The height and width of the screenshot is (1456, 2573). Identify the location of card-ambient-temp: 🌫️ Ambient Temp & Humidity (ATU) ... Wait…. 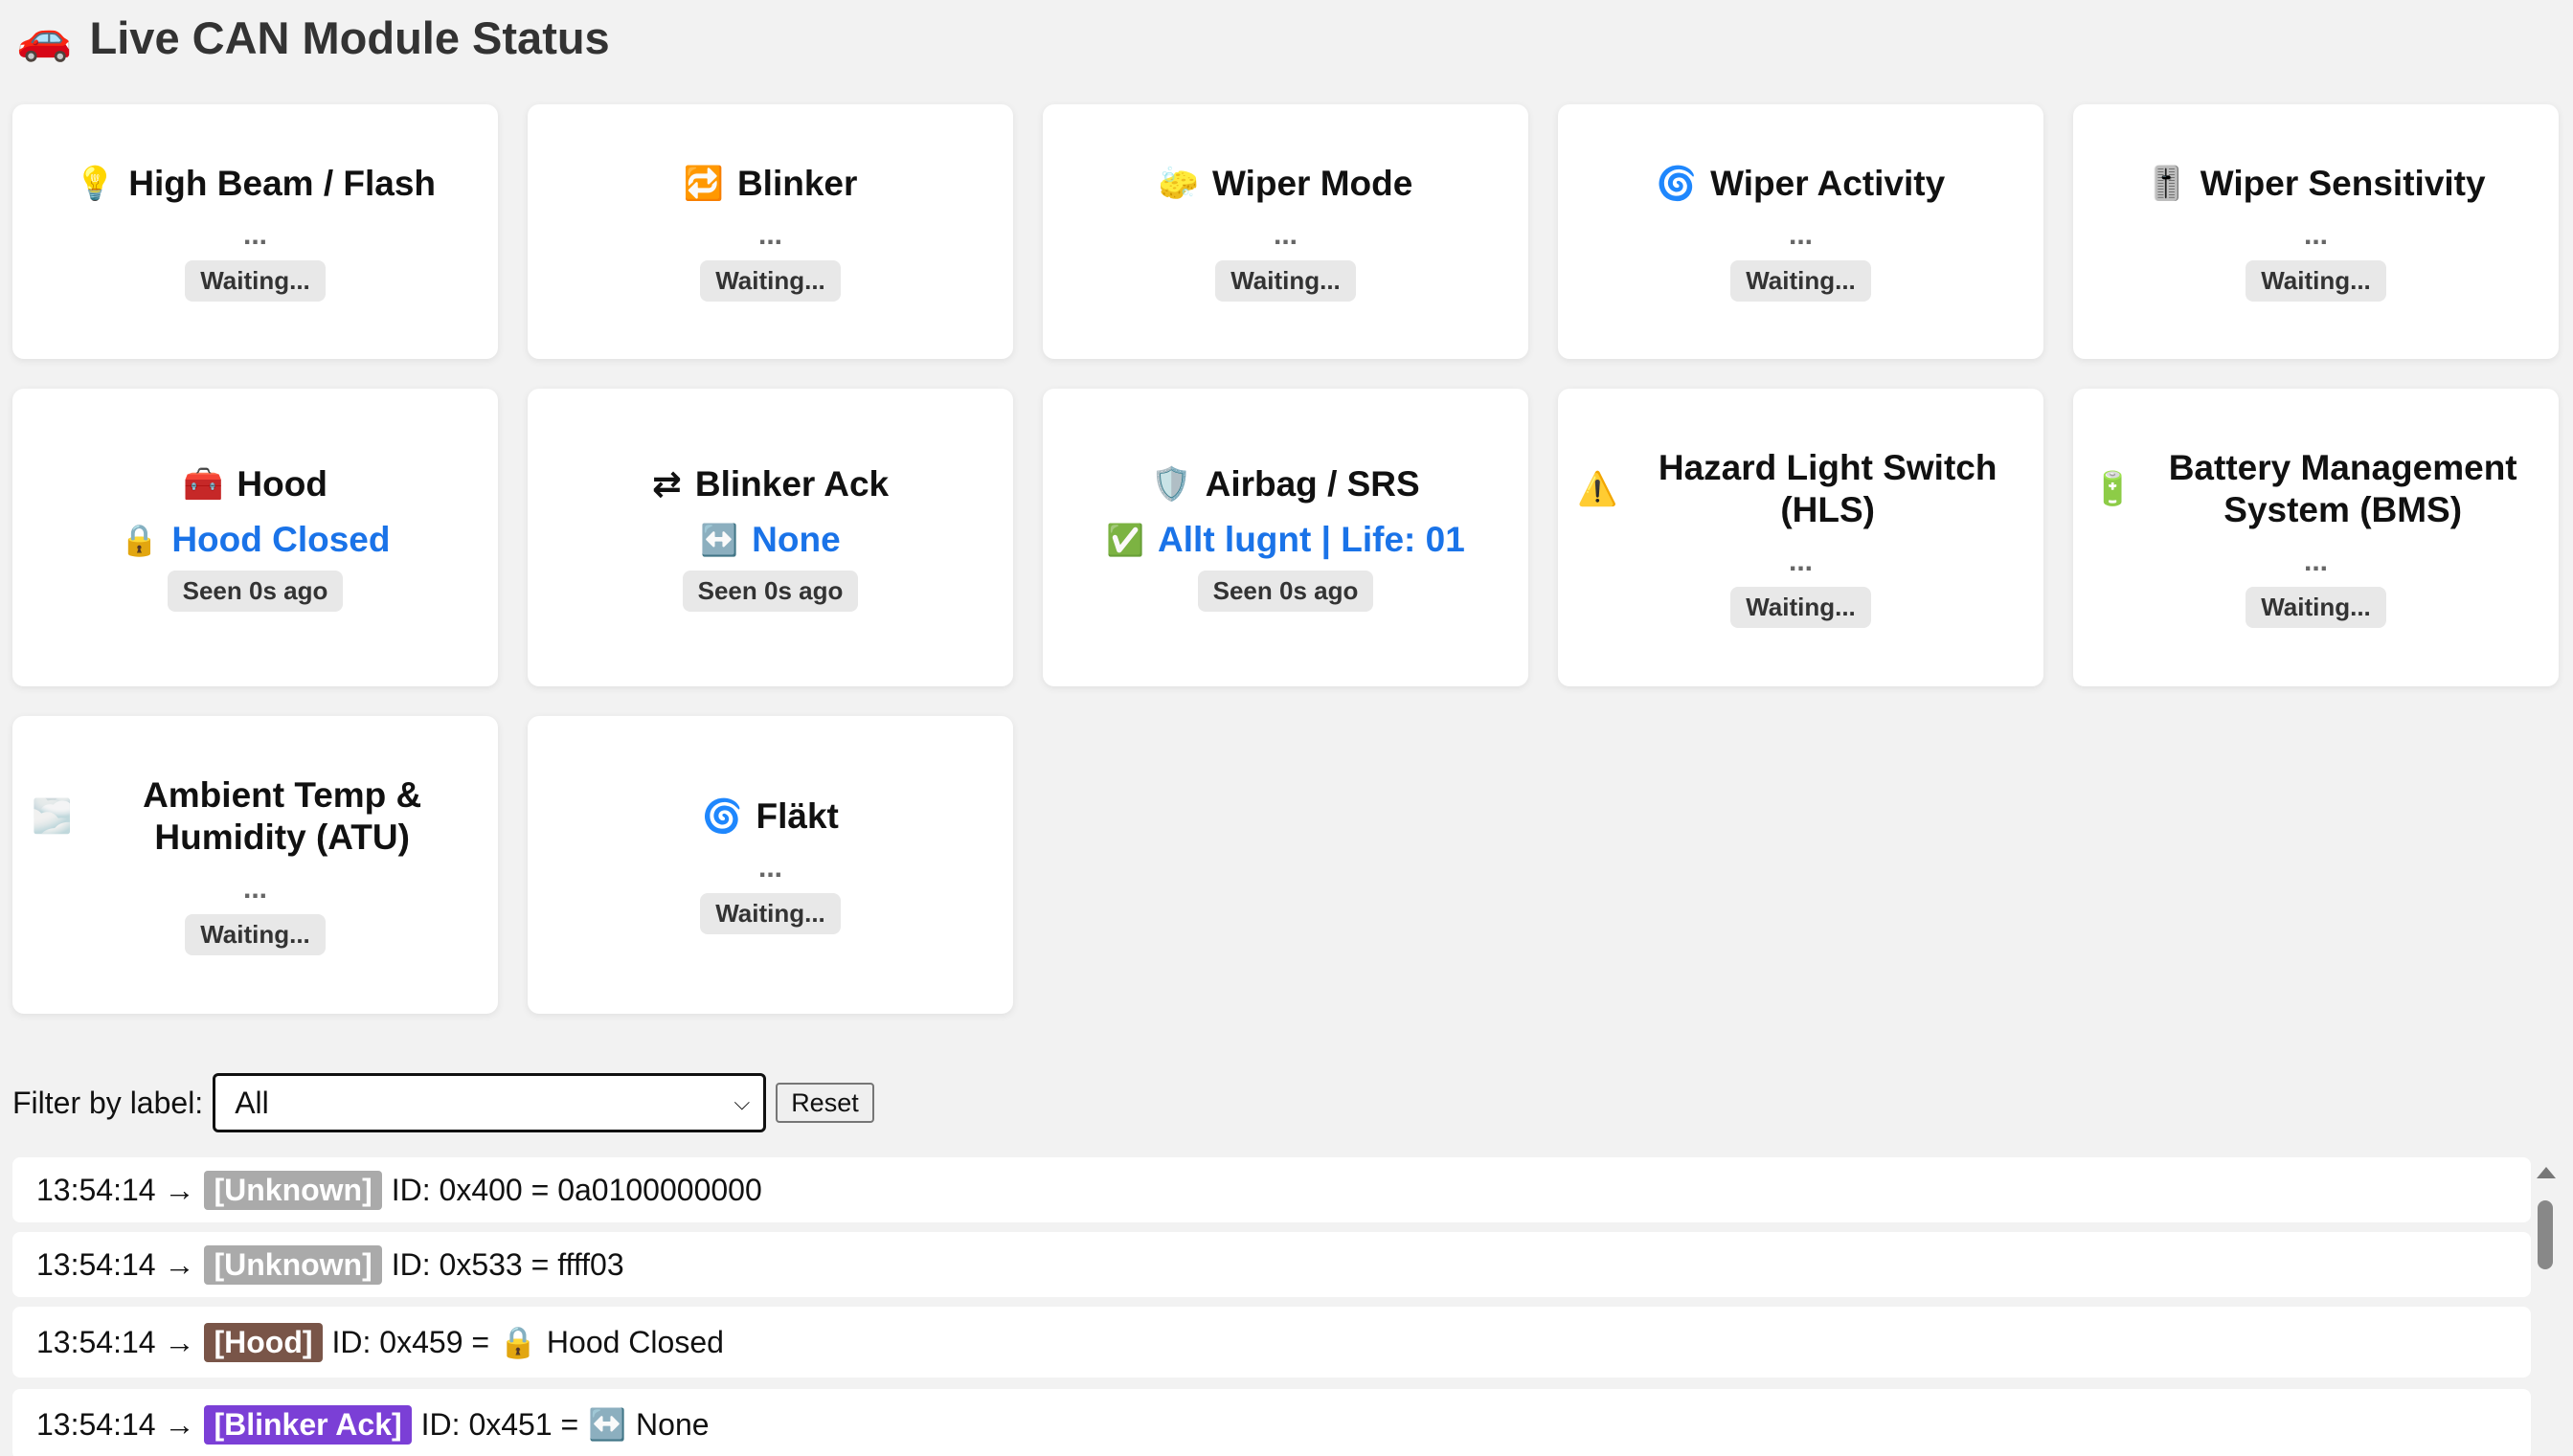
(255, 865).